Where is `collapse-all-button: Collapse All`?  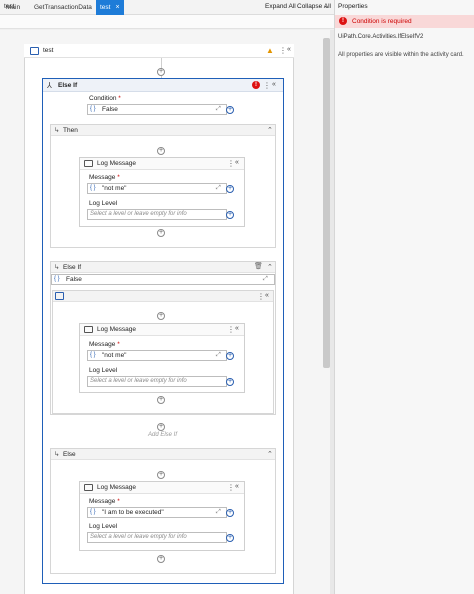 collapse-all-button: Collapse All is located at coordinates (314, 6).